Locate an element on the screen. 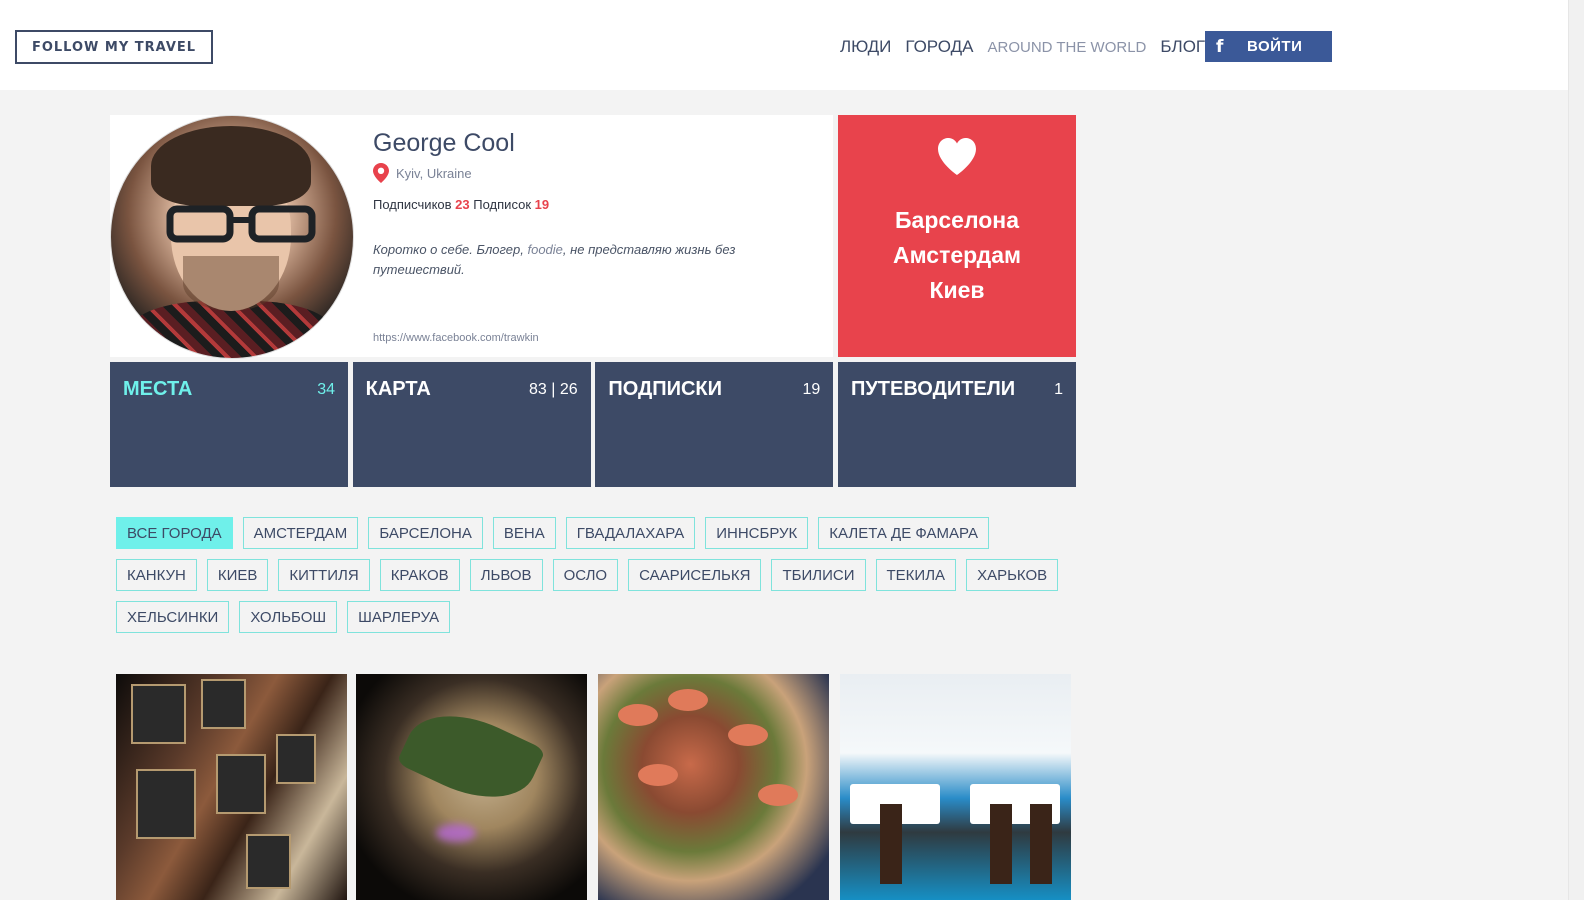 The image size is (1584, 900). main-nav: ЛЮДИ ГОРОДА AROUND THE WORLD БЛОГ is located at coordinates (1029, 47).